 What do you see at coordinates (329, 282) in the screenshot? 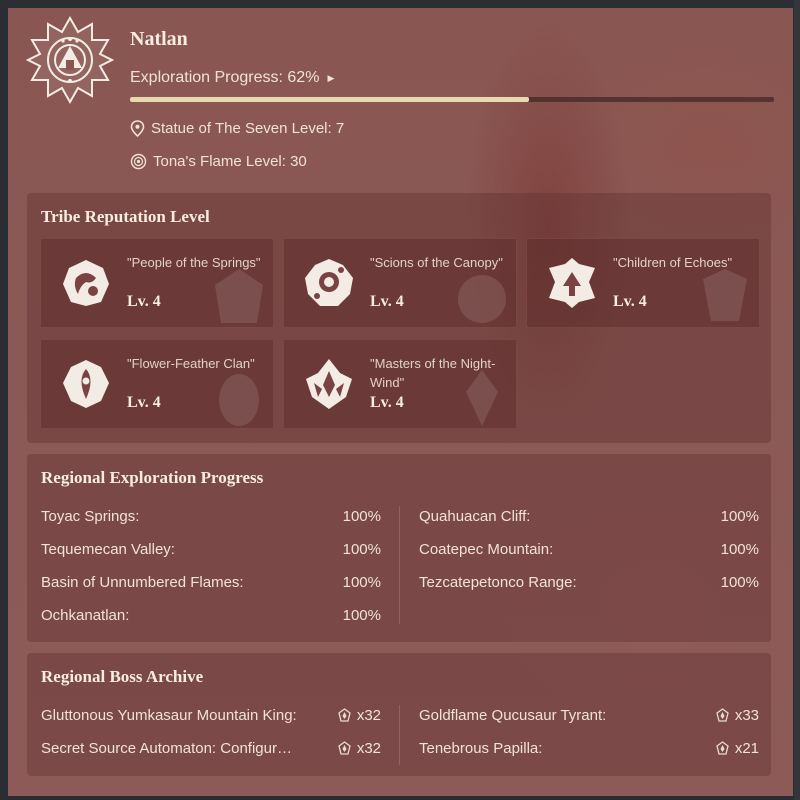
I see `canopy-tribe-icon` at bounding box center [329, 282].